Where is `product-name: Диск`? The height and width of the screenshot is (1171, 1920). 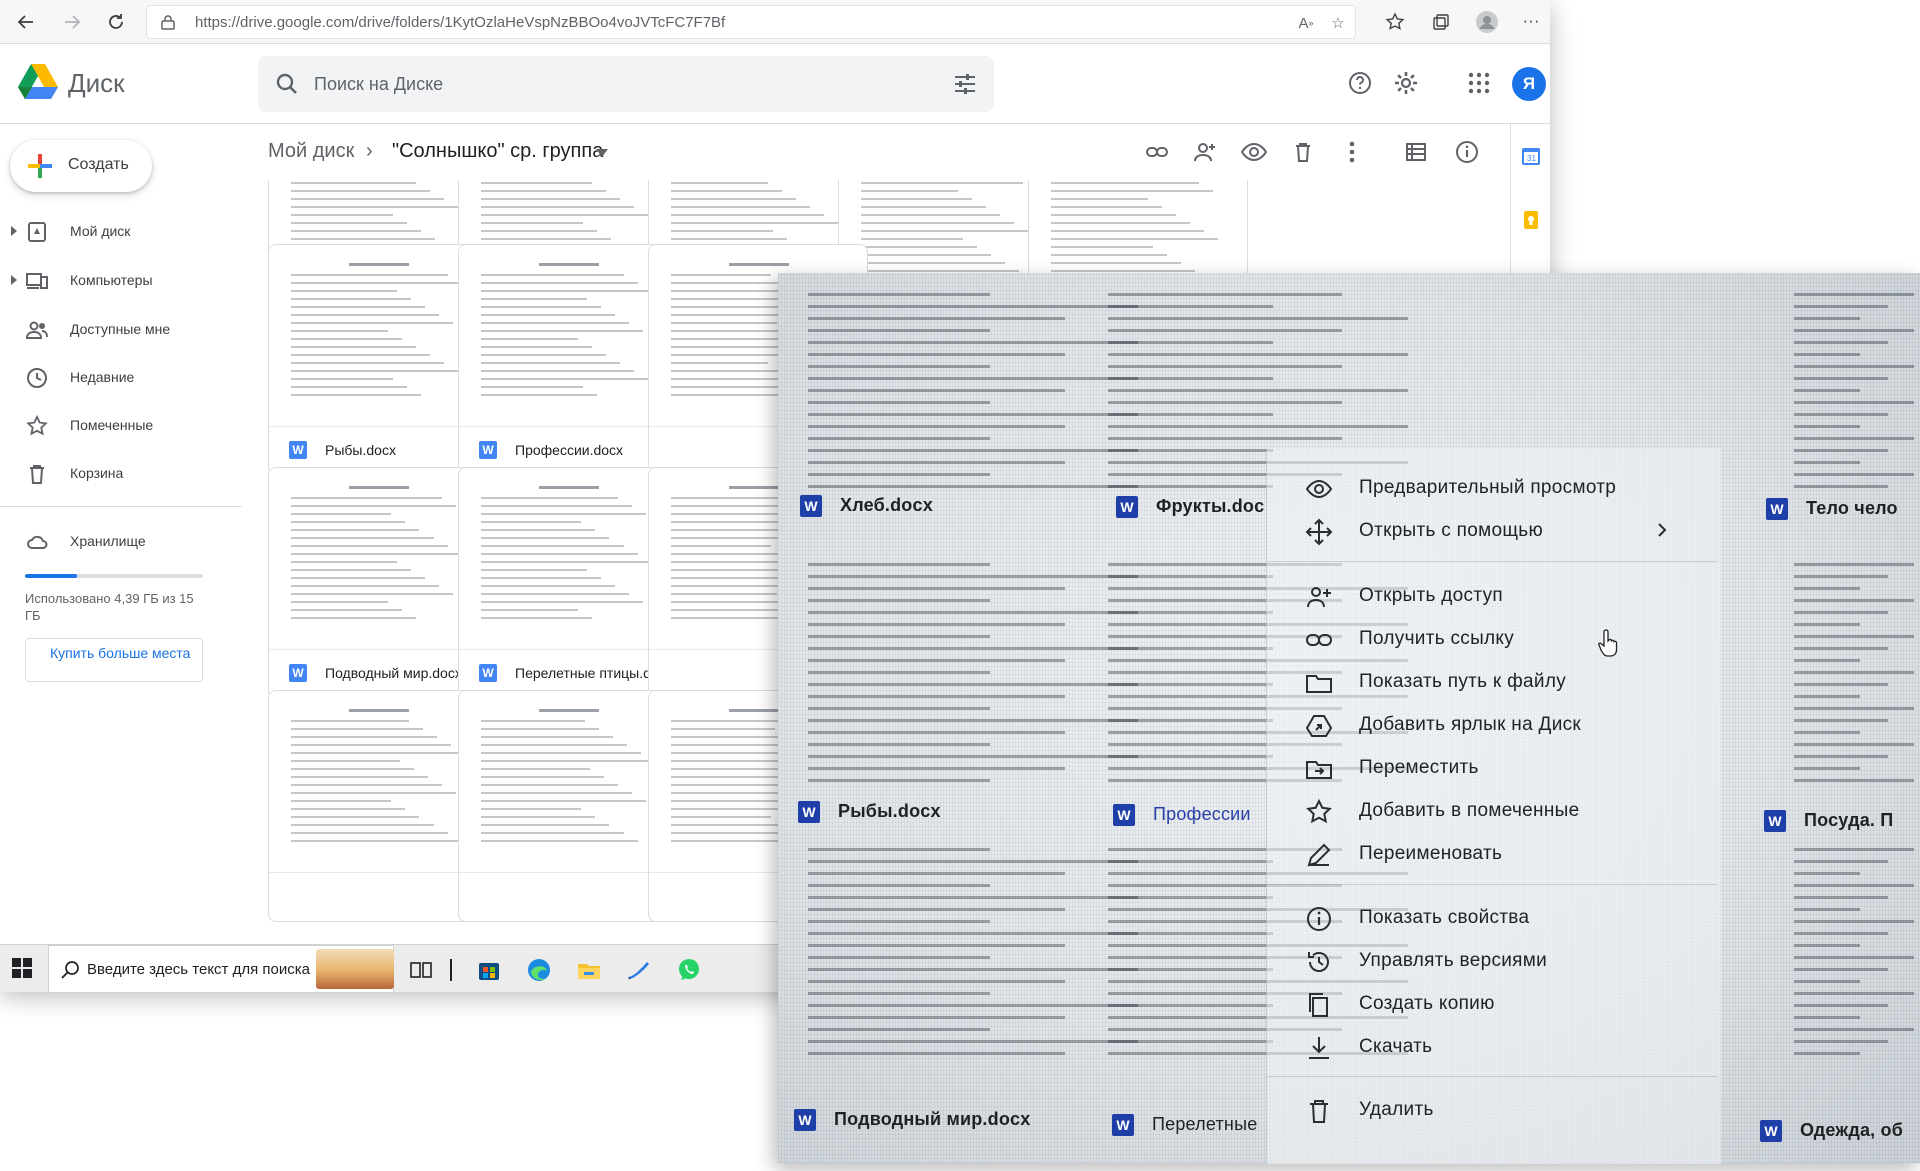
product-name: Диск is located at coordinates (96, 83).